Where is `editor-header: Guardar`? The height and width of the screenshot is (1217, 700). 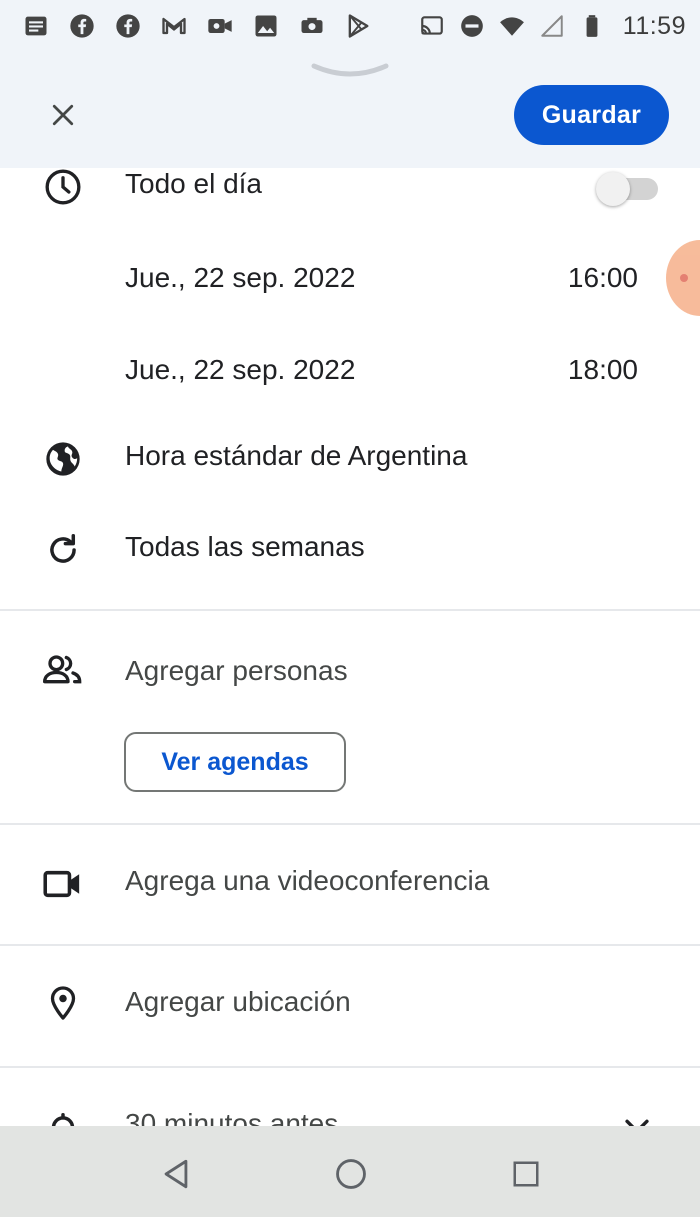
editor-header: Guardar is located at coordinates (350, 110).